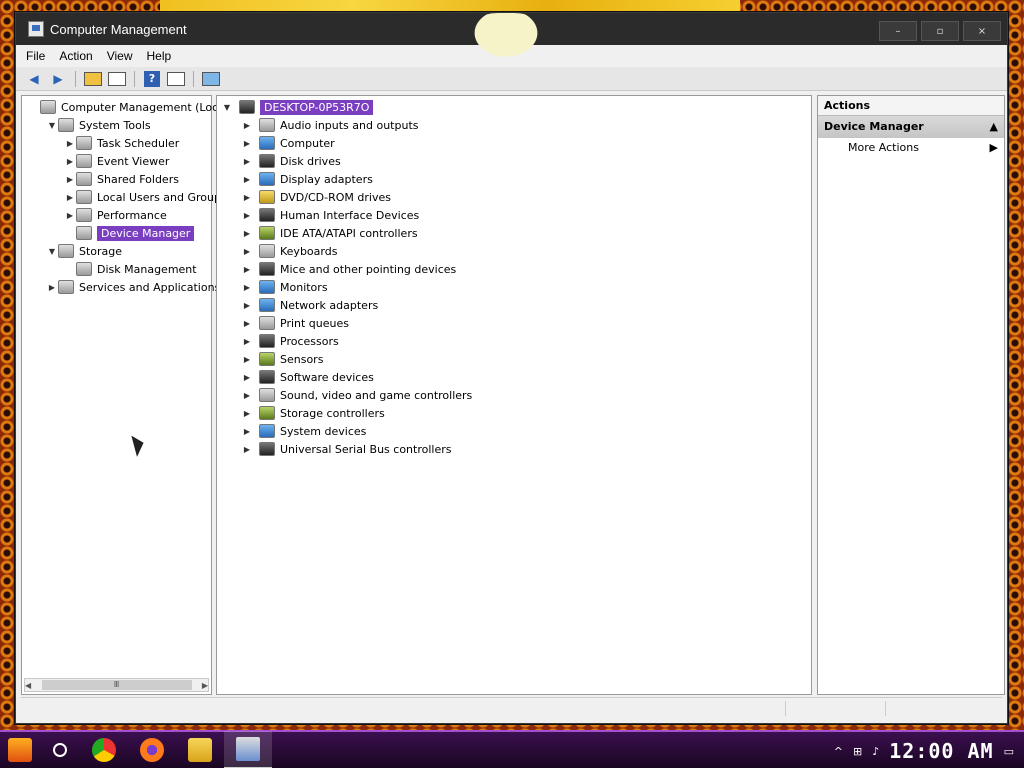 This screenshot has height=768, width=1024. What do you see at coordinates (117, 79) in the screenshot?
I see `show-hide-tree-icon` at bounding box center [117, 79].